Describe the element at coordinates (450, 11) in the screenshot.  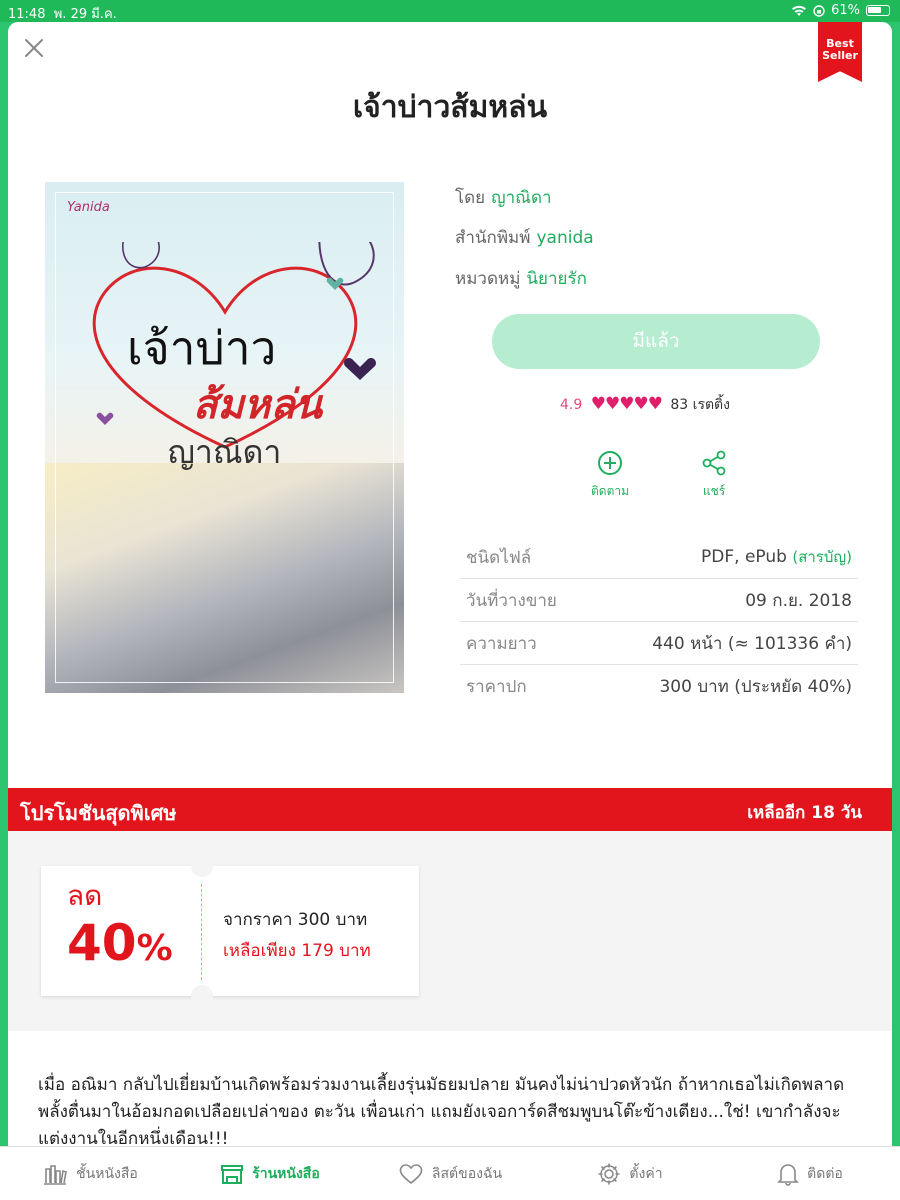
I see `status-bar: 11:48 พ. 29 มี.ค. 61%` at that location.